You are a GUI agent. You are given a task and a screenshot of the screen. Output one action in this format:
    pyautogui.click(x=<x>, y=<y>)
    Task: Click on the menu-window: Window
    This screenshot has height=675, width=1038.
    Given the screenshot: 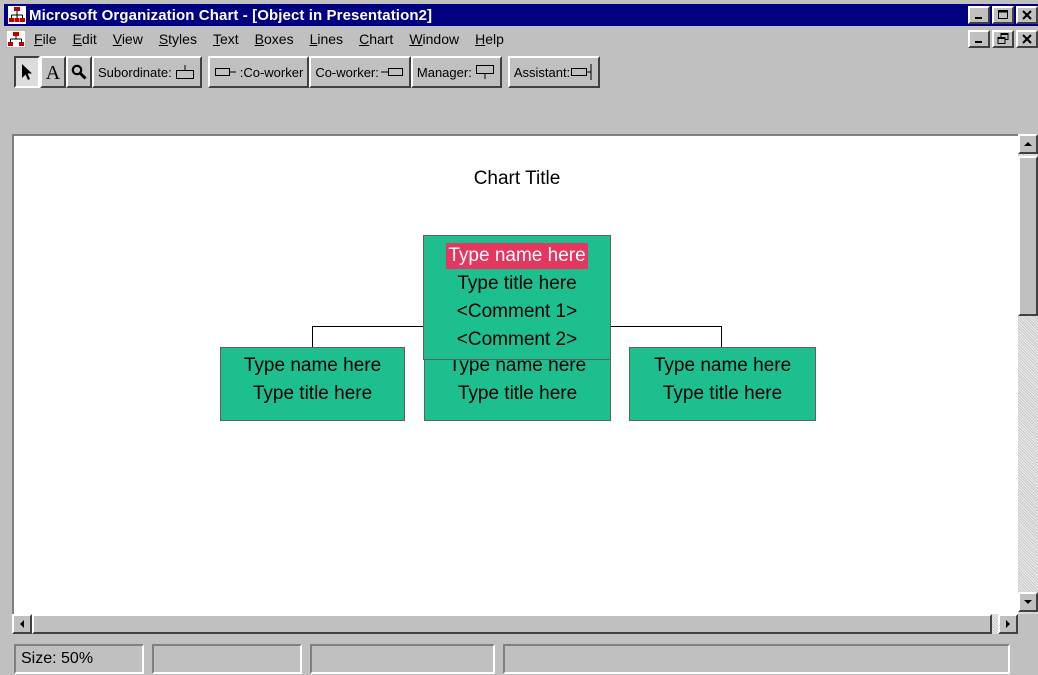 What is the action you would take?
    pyautogui.click(x=434, y=39)
    